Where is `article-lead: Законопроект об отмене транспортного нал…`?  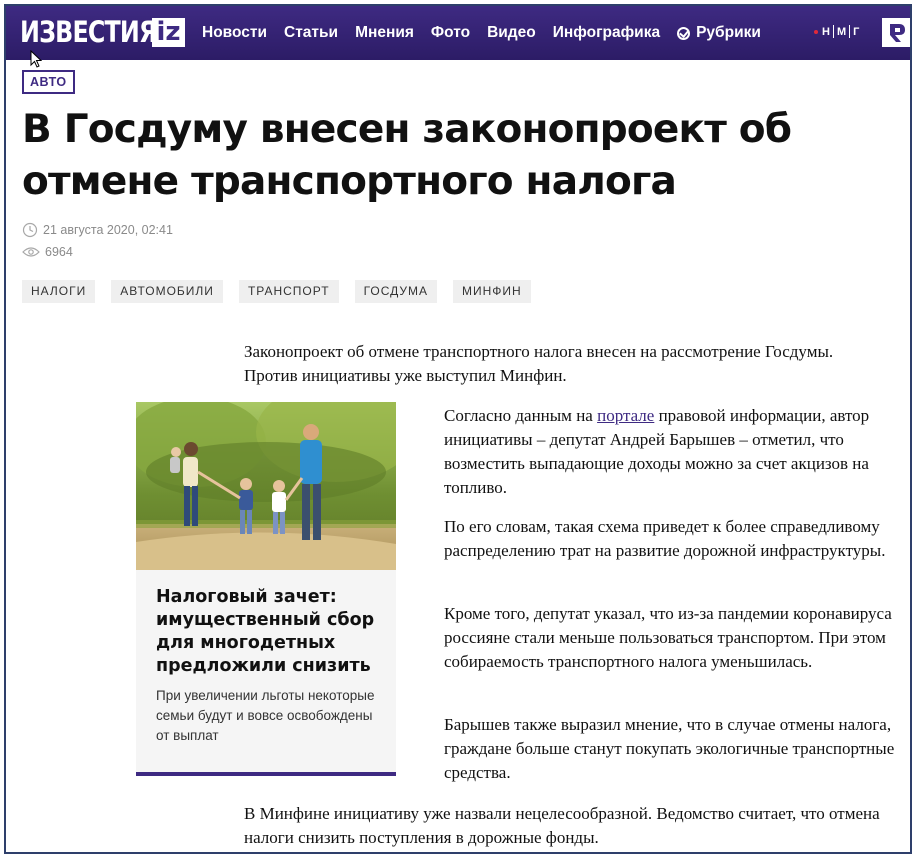
article-lead: Законопроект об отмене транспортного нал… is located at coordinates (539, 363).